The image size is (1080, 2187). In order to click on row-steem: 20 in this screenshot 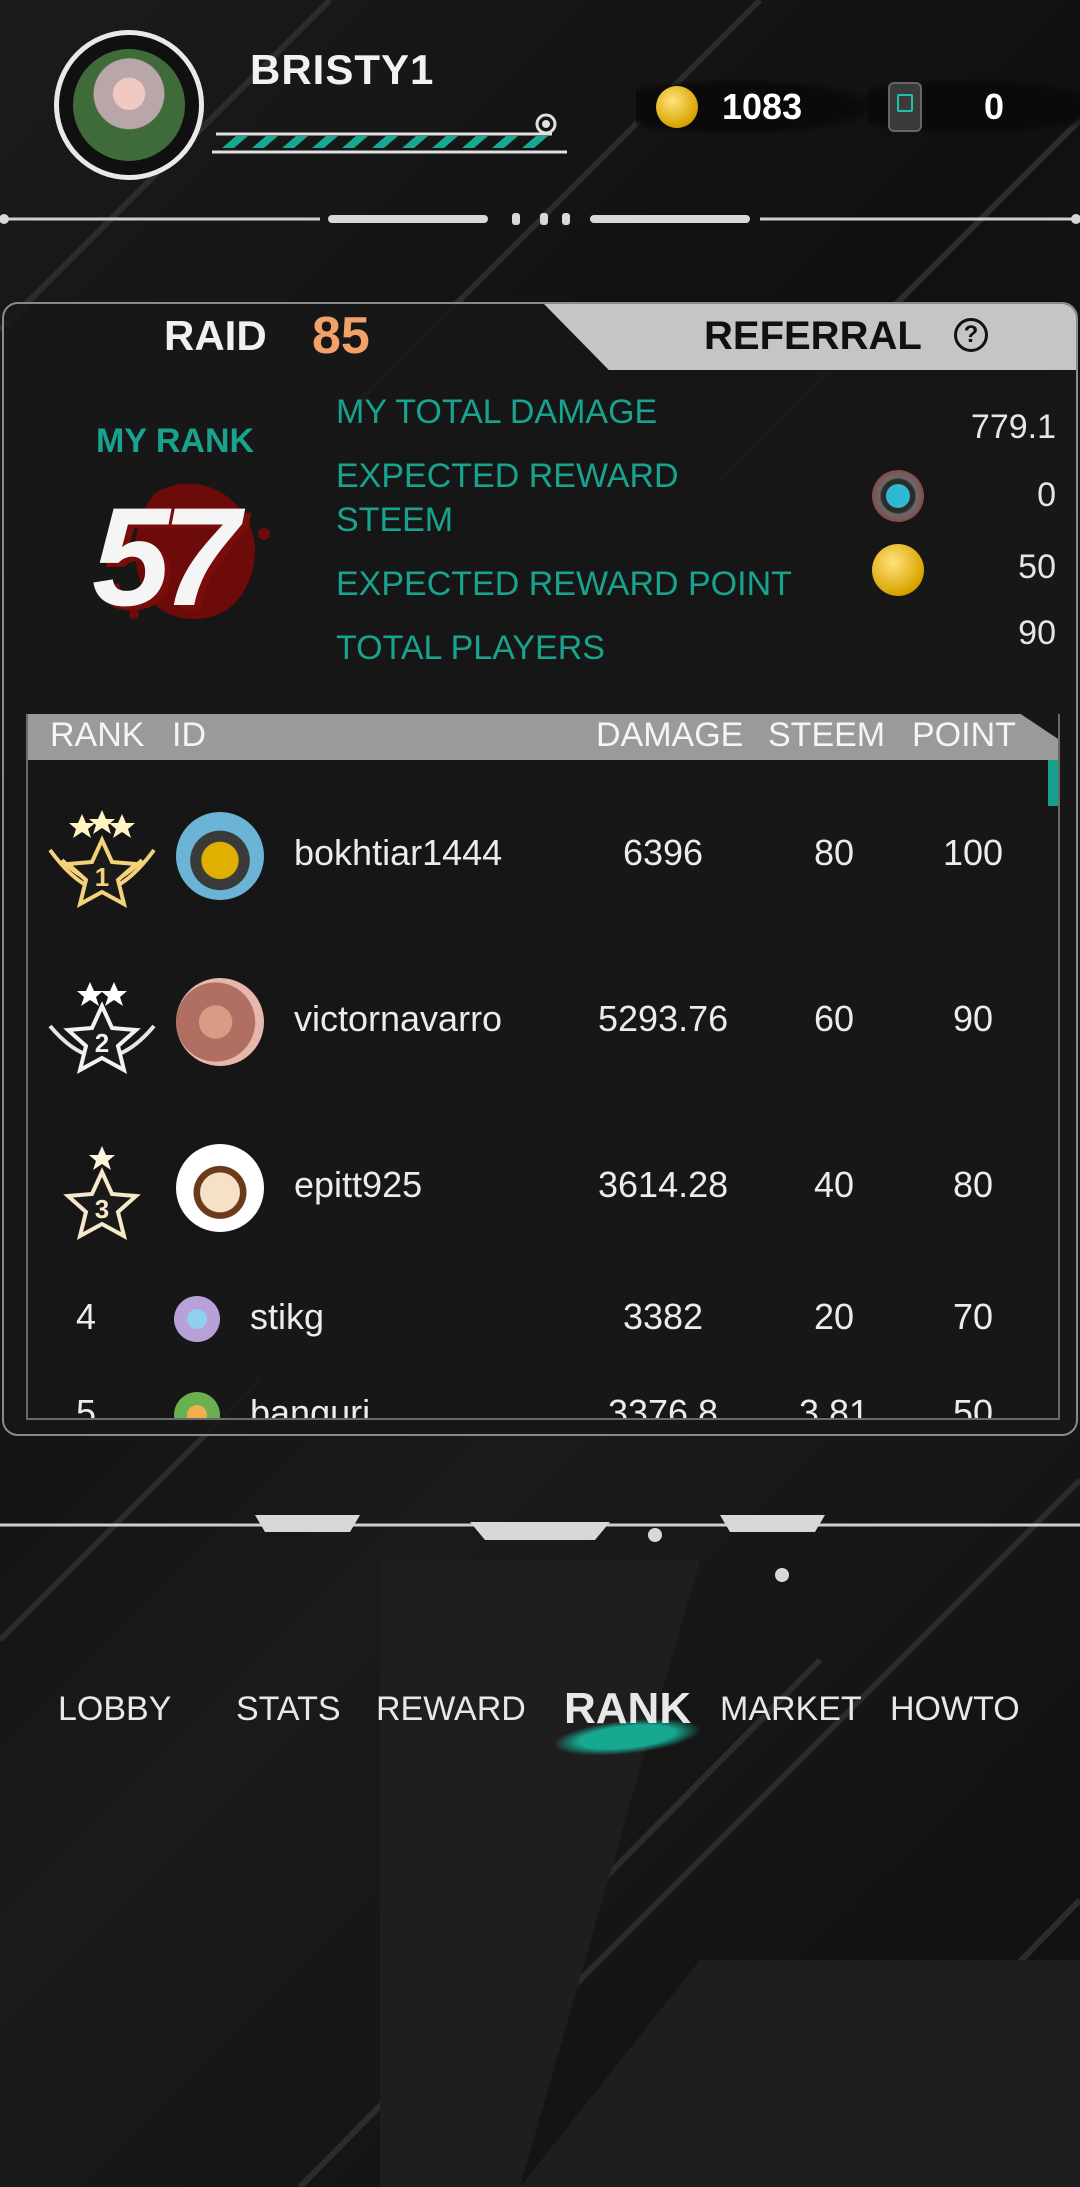, I will do `click(834, 1316)`.